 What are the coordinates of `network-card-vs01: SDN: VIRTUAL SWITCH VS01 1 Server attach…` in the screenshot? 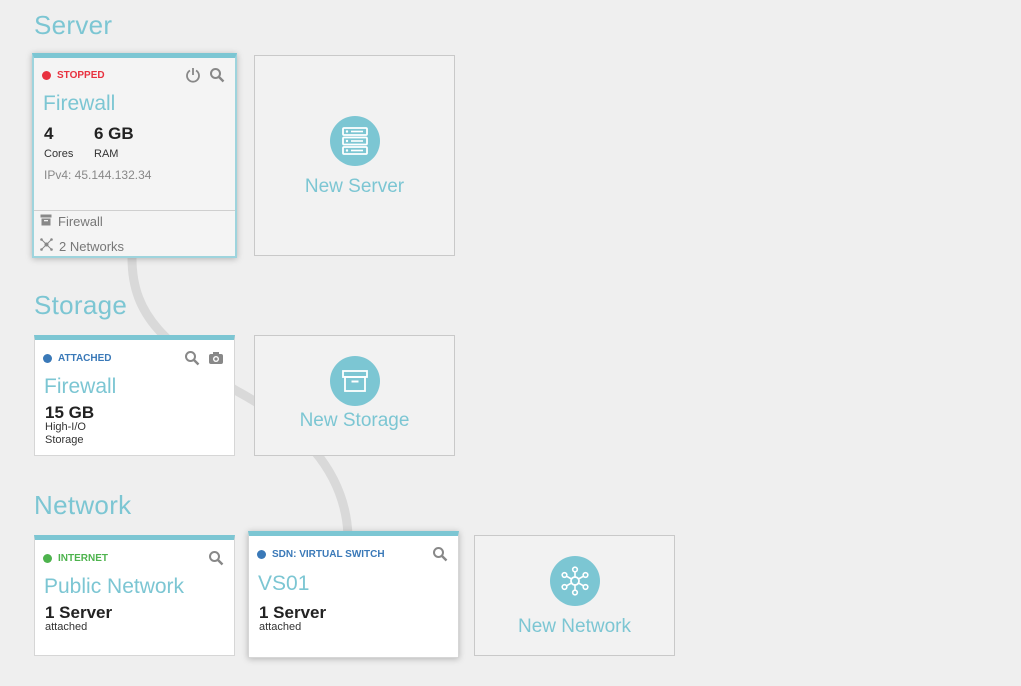 It's located at (353, 594).